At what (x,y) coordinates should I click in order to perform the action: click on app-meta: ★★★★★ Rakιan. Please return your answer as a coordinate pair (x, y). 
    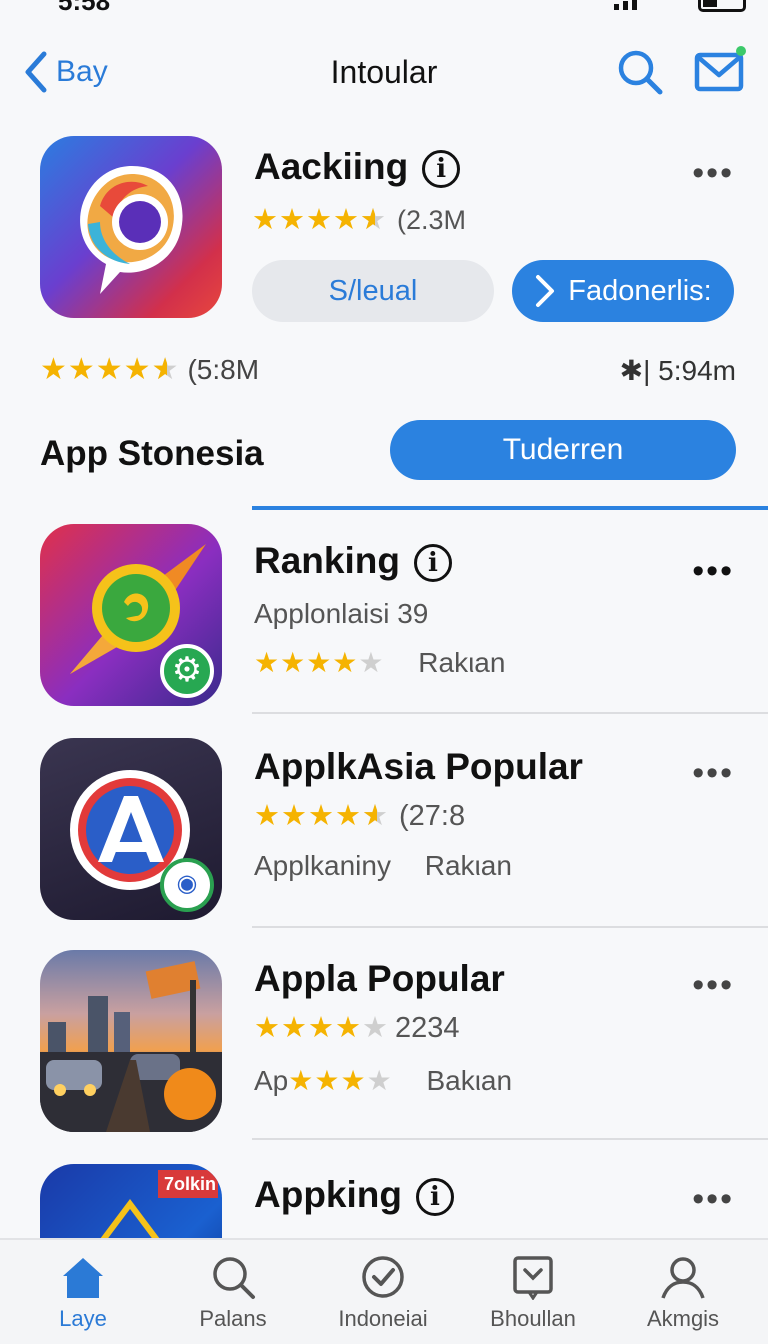
    Looking at the image, I should click on (379, 662).